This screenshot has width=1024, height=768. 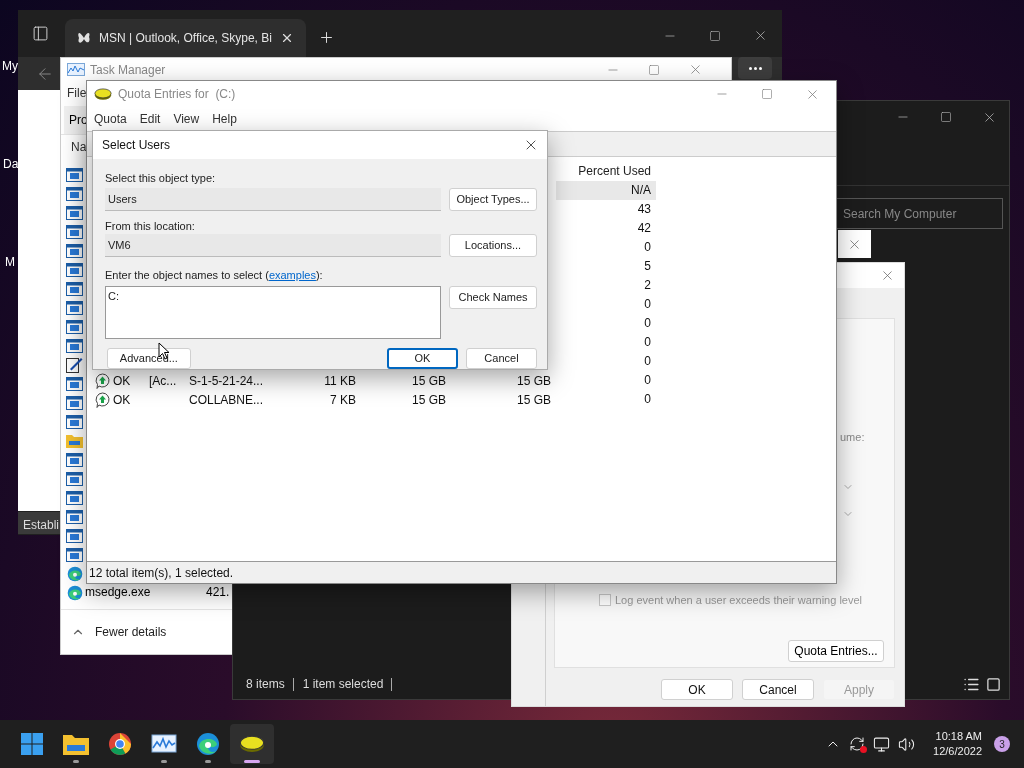 What do you see at coordinates (993, 684) in the screenshot?
I see `tiles-view-icon` at bounding box center [993, 684].